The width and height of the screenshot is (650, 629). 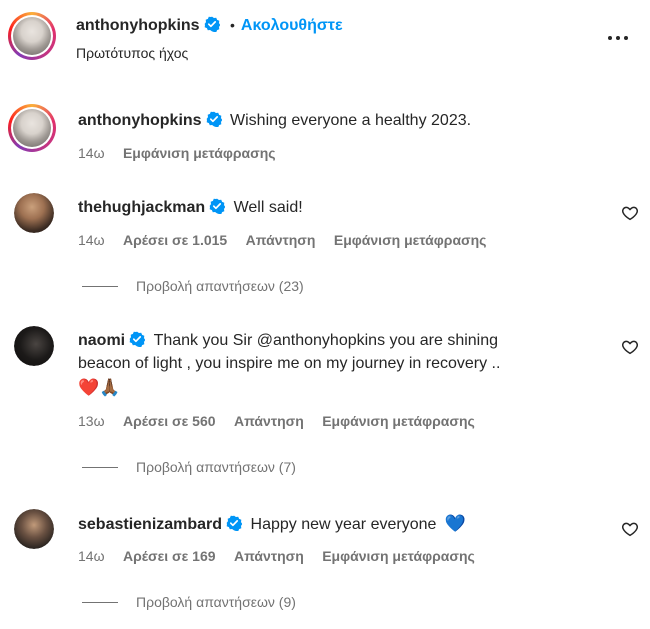 I want to click on comment-text: Well said!, so click(x=268, y=207).